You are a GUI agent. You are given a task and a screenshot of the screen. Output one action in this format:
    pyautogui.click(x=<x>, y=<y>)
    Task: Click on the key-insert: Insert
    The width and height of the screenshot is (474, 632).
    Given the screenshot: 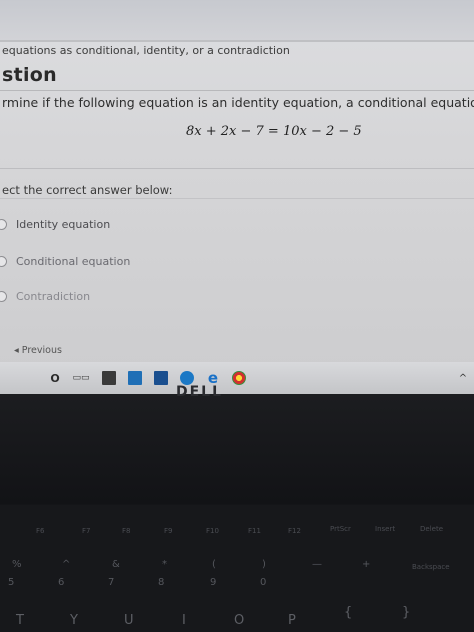 What is the action you would take?
    pyautogui.click(x=385, y=529)
    